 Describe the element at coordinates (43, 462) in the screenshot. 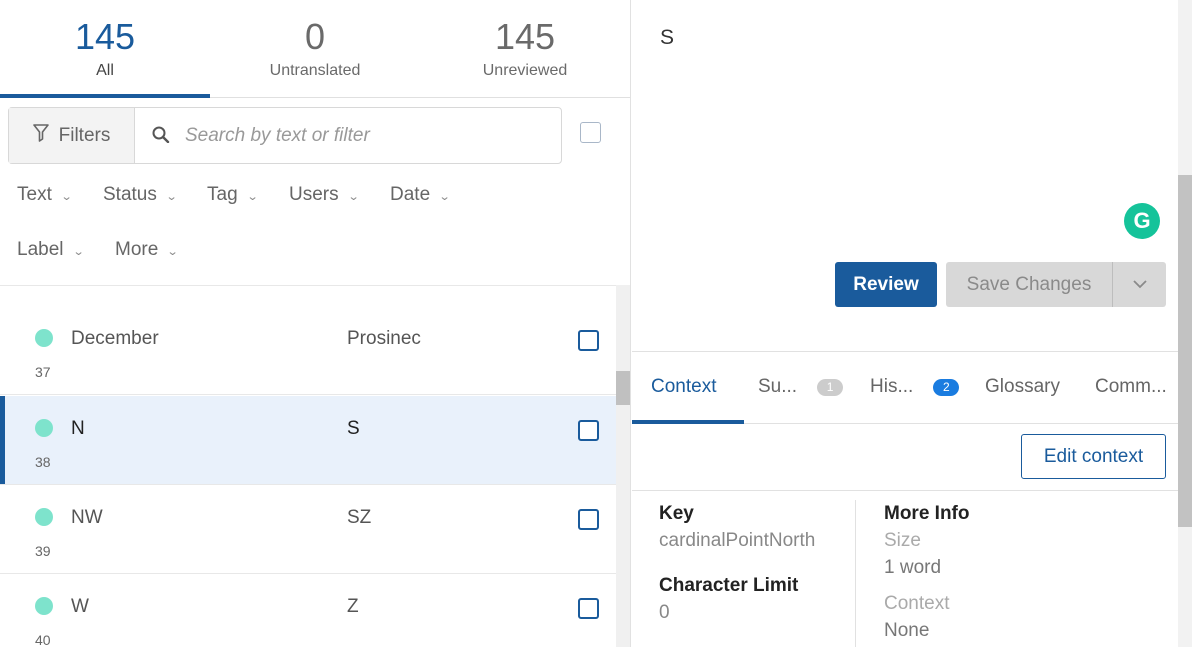

I see `row-number: 38` at that location.